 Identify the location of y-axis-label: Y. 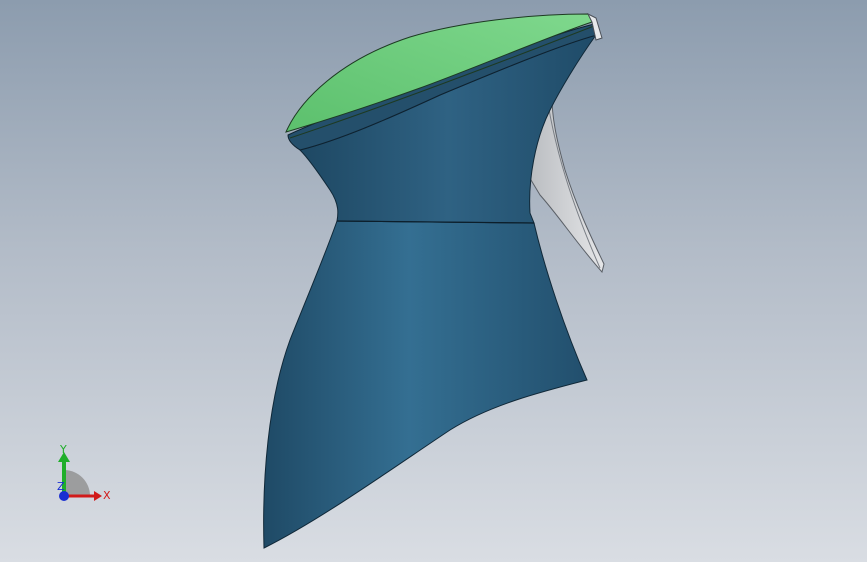
(63, 449).